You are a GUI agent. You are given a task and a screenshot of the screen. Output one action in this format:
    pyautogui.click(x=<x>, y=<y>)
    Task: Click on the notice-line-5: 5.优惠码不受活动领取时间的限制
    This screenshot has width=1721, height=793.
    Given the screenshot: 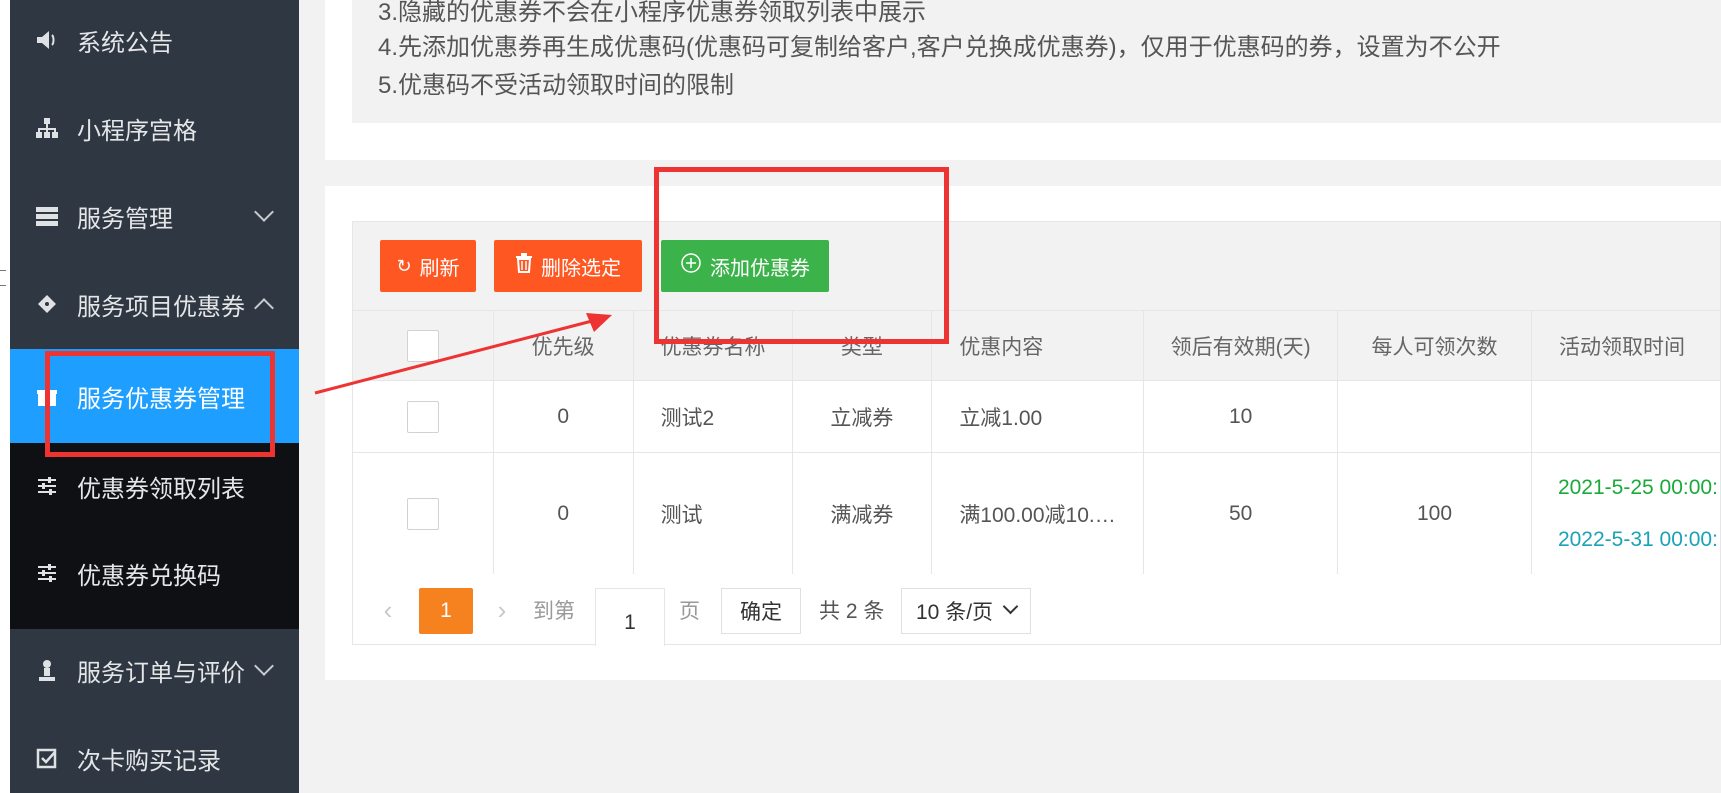 What is the action you would take?
    pyautogui.click(x=556, y=85)
    